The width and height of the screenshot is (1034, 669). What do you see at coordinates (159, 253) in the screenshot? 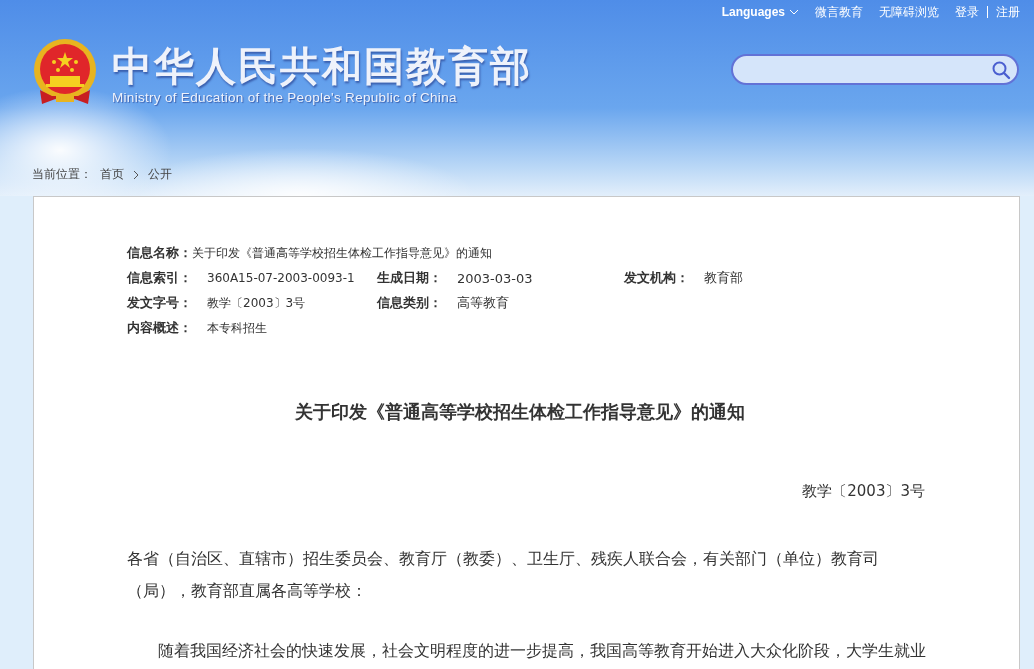
I see `meta-label: 信息名称：` at bounding box center [159, 253].